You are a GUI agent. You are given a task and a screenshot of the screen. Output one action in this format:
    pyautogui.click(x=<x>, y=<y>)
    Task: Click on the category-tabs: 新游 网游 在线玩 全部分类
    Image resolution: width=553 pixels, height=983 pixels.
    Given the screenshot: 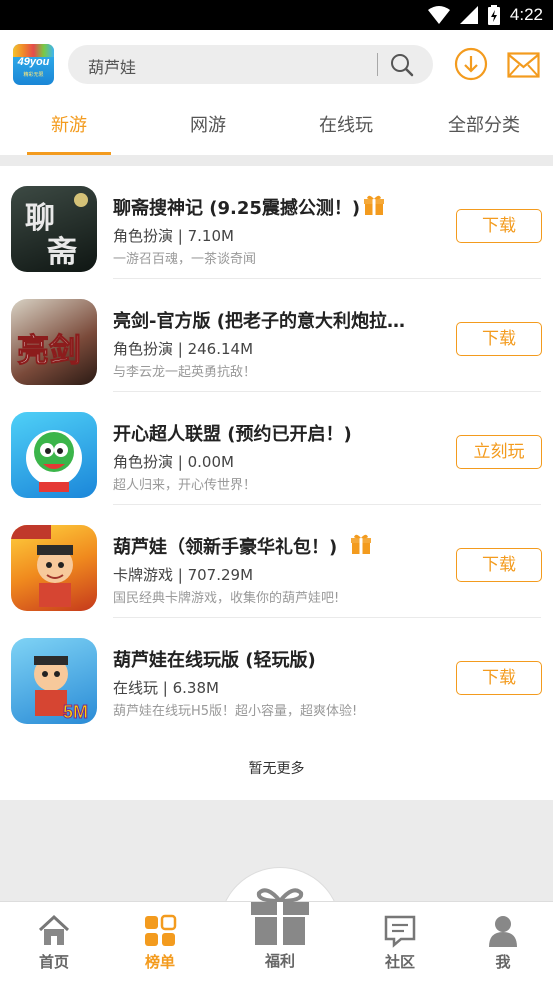 What is the action you would take?
    pyautogui.click(x=276, y=127)
    